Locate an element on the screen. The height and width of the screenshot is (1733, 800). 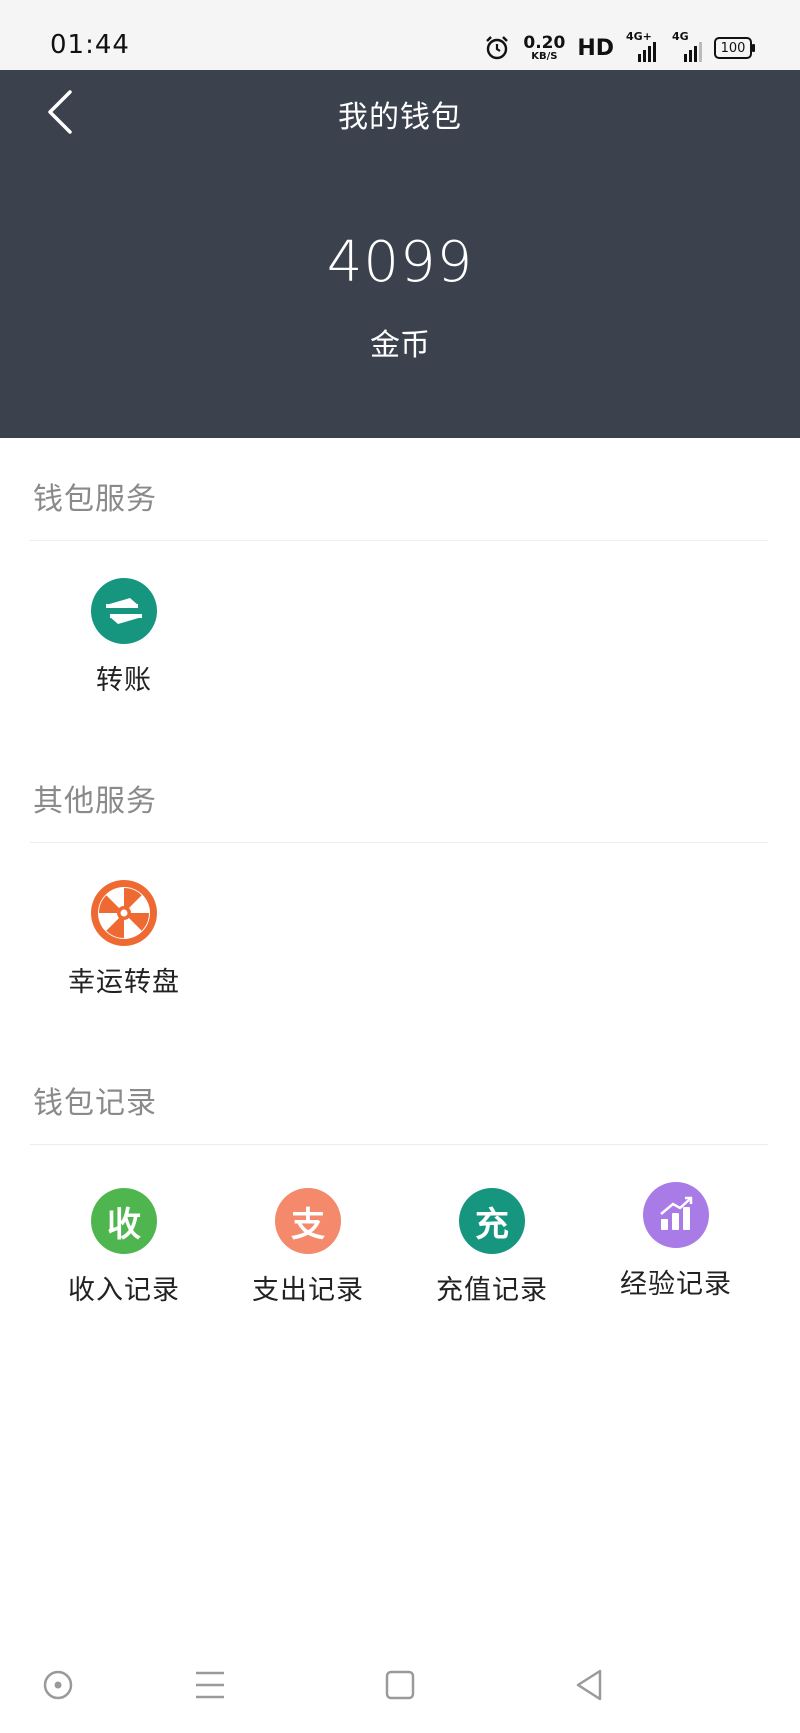
expense-record-label: 支出记录 is located at coordinates (308, 1290).